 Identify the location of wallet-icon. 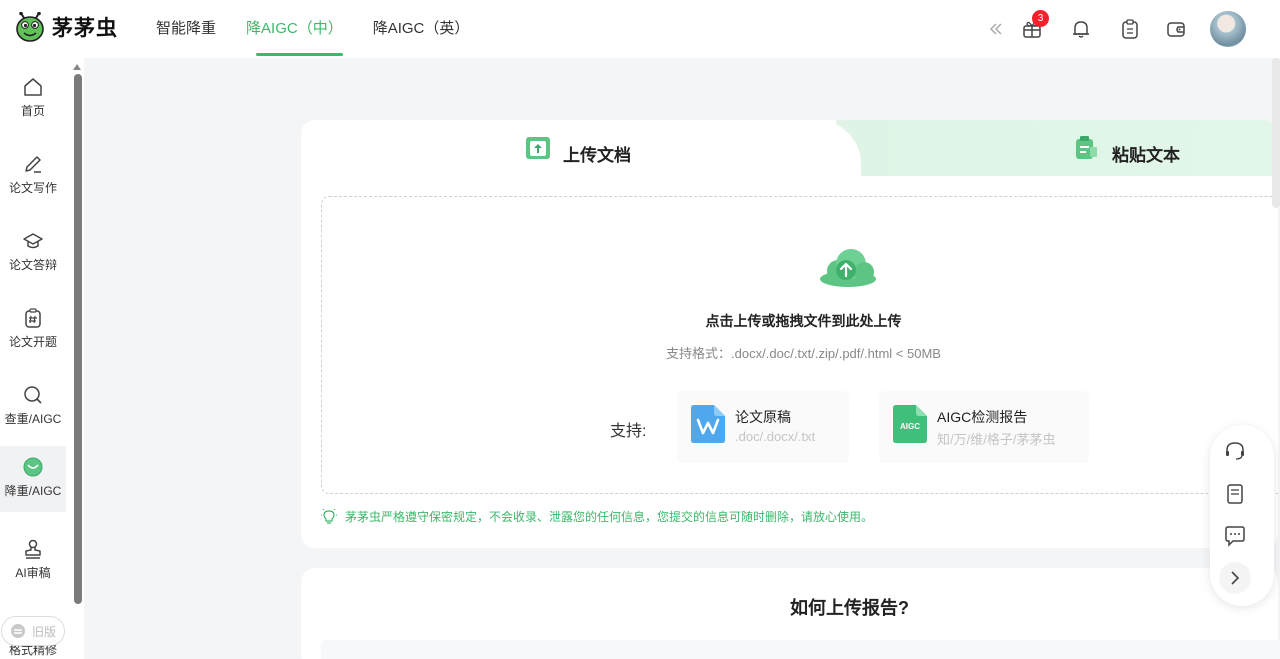
(1176, 29).